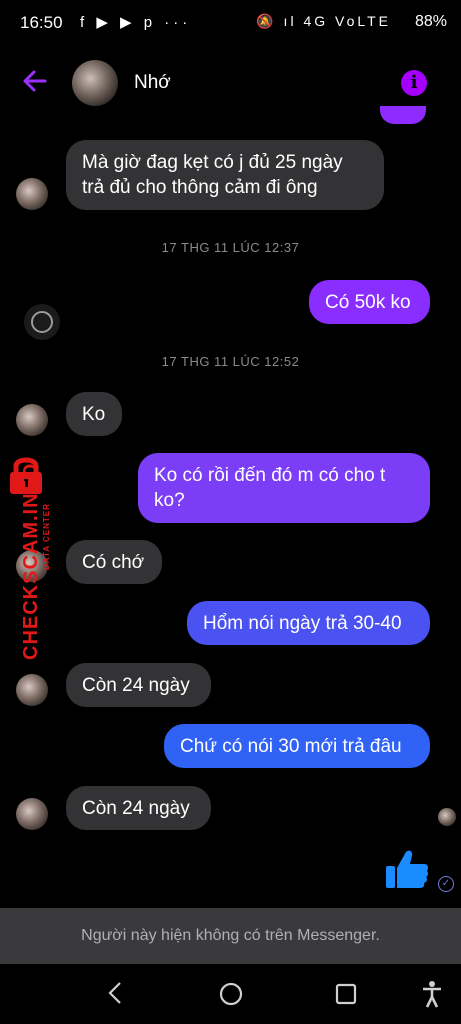  I want to click on nav-back-icon, so click(115, 996).